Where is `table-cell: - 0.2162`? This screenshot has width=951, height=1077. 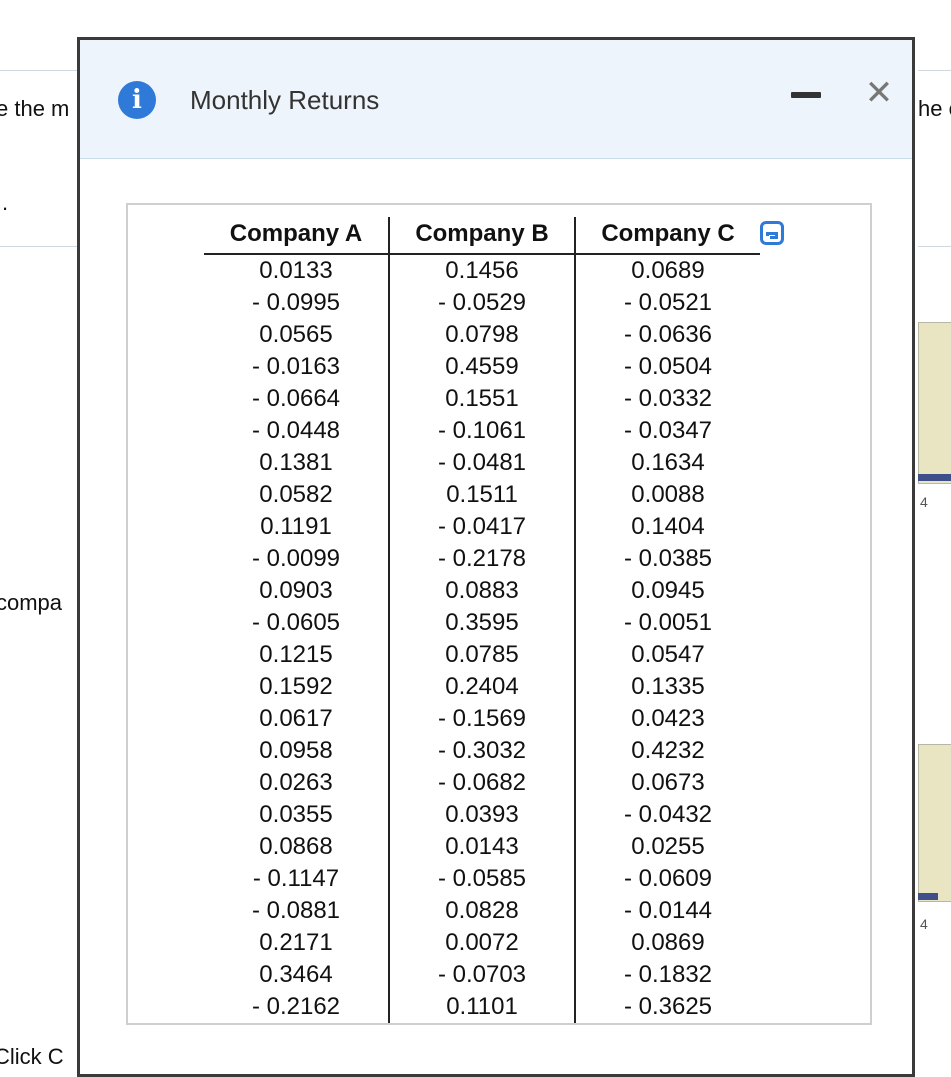 table-cell: - 0.2162 is located at coordinates (297, 1007).